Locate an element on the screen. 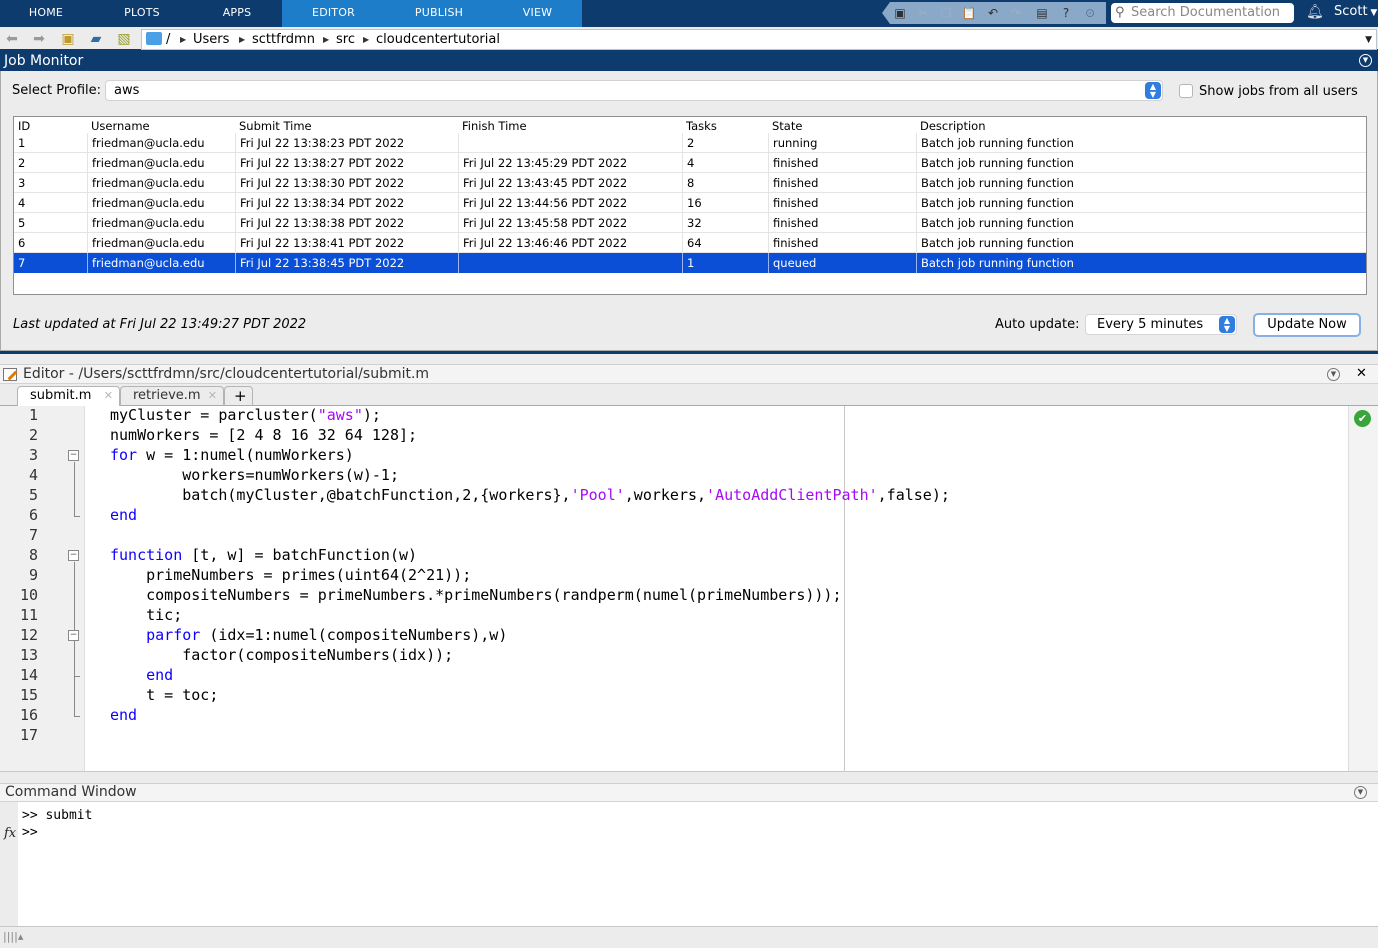  command-window-gutter: fx is located at coordinates (9, 864).